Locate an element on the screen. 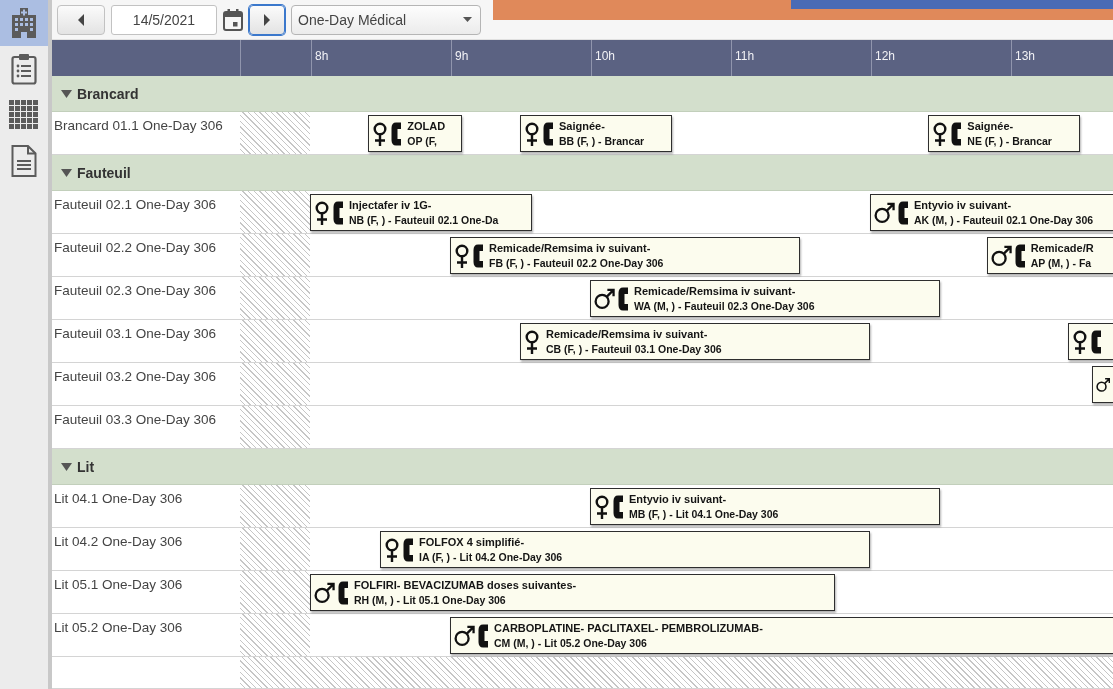 This screenshot has width=1113, height=689. appointment-card: FOLFIRI- BEVACIZUMAB doses suivantes- RH (M, ) - Lit 05.1 One-Day 306 is located at coordinates (572, 592).